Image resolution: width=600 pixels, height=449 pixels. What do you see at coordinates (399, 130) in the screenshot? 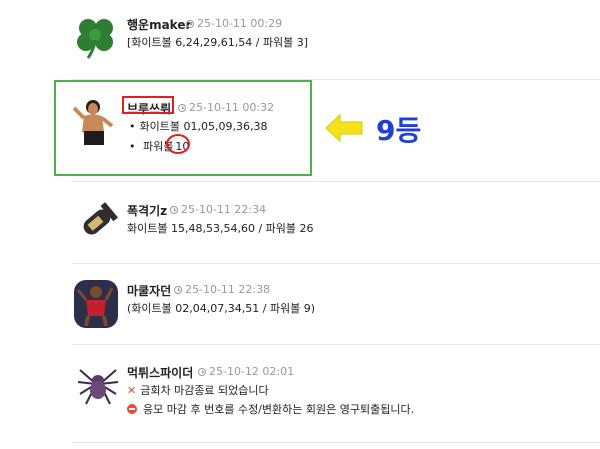
I see `rank-label: 9등` at bounding box center [399, 130].